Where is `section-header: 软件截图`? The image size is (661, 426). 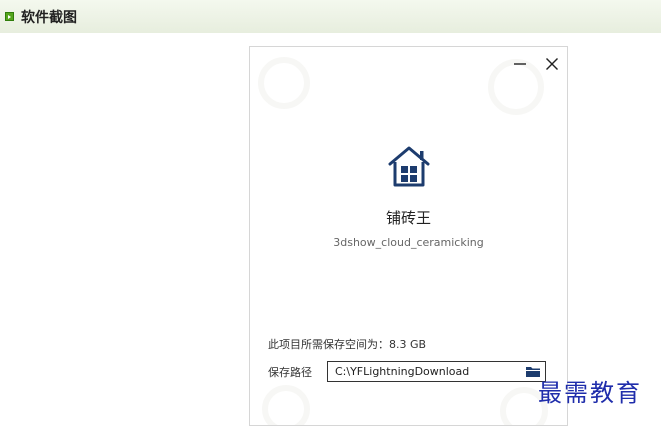 section-header: 软件截图 is located at coordinates (330, 16).